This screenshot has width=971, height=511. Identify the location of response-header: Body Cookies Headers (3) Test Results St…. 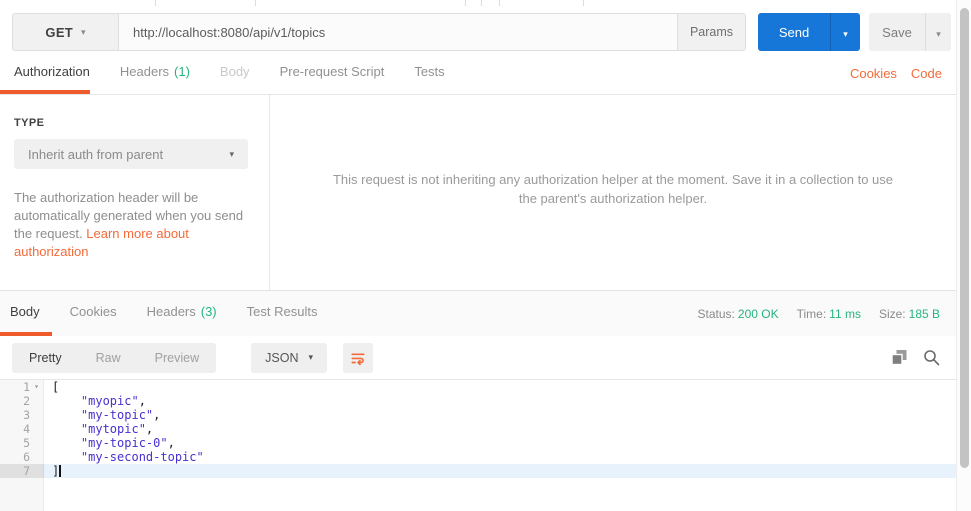
(478, 313).